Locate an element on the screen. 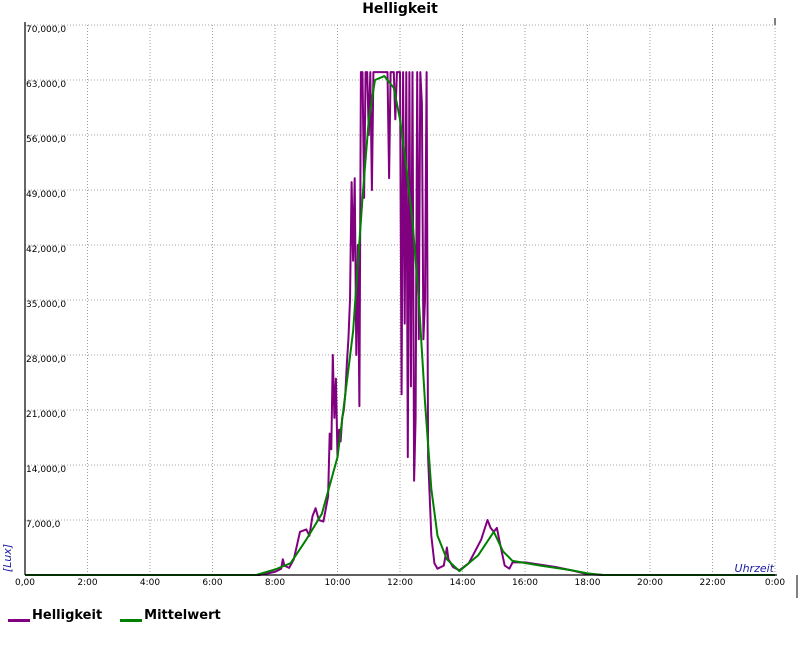 The image size is (800, 650). x-tick-label: 16:00 is located at coordinates (525, 583).